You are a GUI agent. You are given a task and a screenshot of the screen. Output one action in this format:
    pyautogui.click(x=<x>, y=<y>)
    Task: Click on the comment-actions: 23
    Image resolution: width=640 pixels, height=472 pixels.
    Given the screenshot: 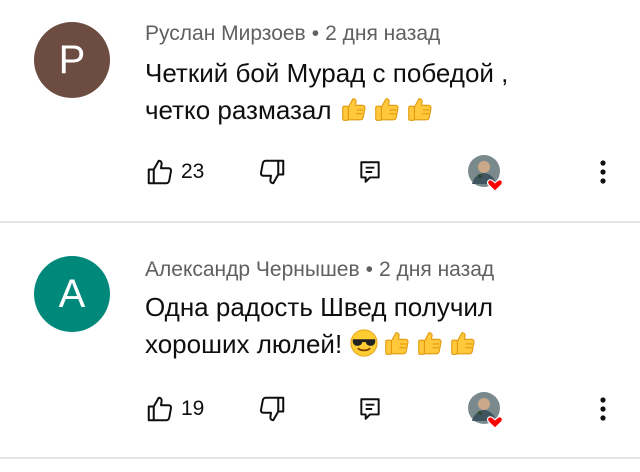 What is the action you would take?
    pyautogui.click(x=385, y=172)
    